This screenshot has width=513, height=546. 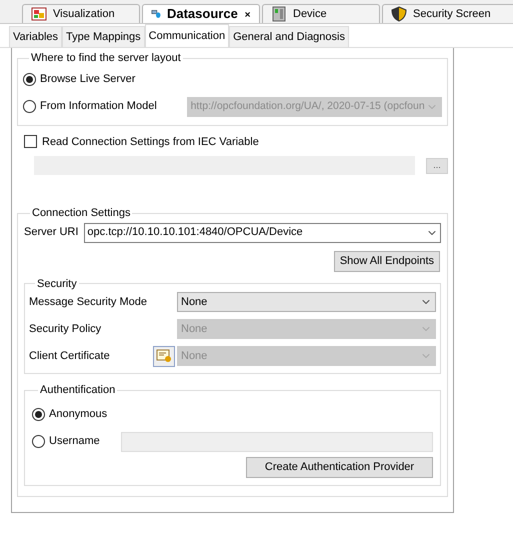 What do you see at coordinates (35, 36) in the screenshot?
I see `sub-tab: Variables` at bounding box center [35, 36].